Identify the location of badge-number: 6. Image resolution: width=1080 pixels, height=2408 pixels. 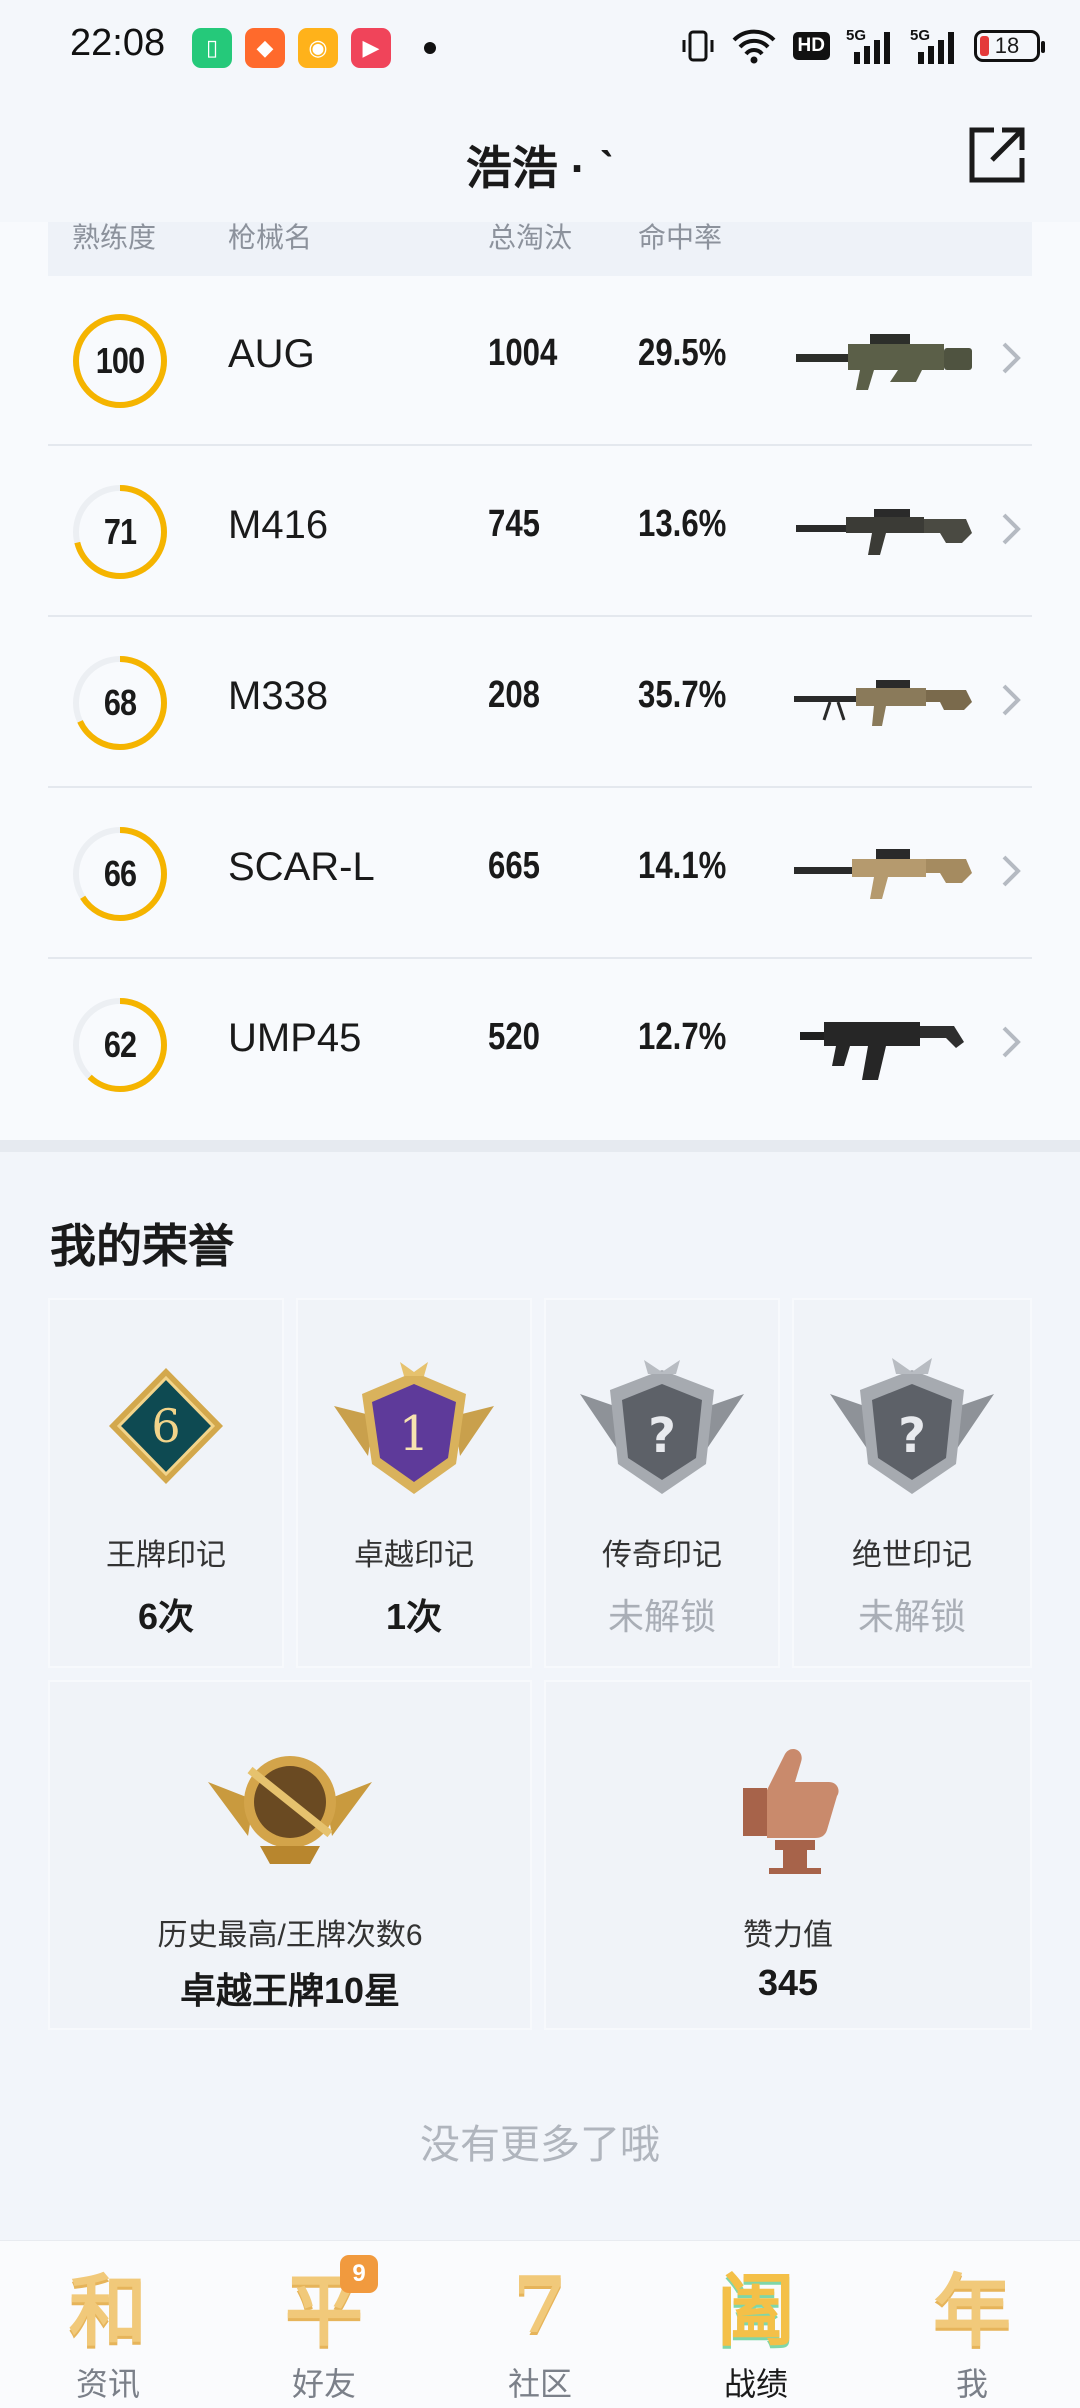
(165, 1426).